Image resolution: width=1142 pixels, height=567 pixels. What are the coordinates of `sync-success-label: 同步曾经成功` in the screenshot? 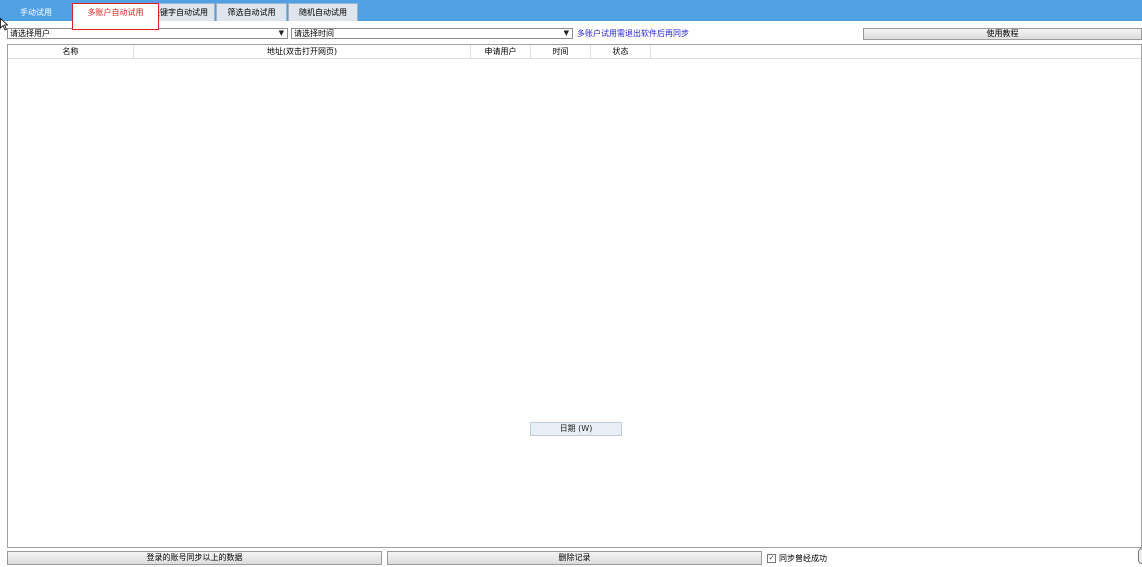 It's located at (803, 558).